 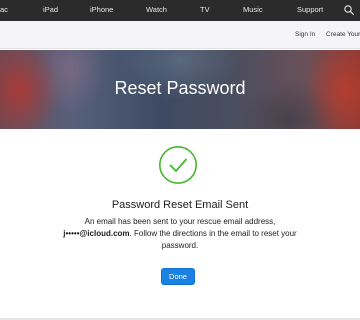 What do you see at coordinates (101, 10) in the screenshot?
I see `nav-item-iphone: iPhone` at bounding box center [101, 10].